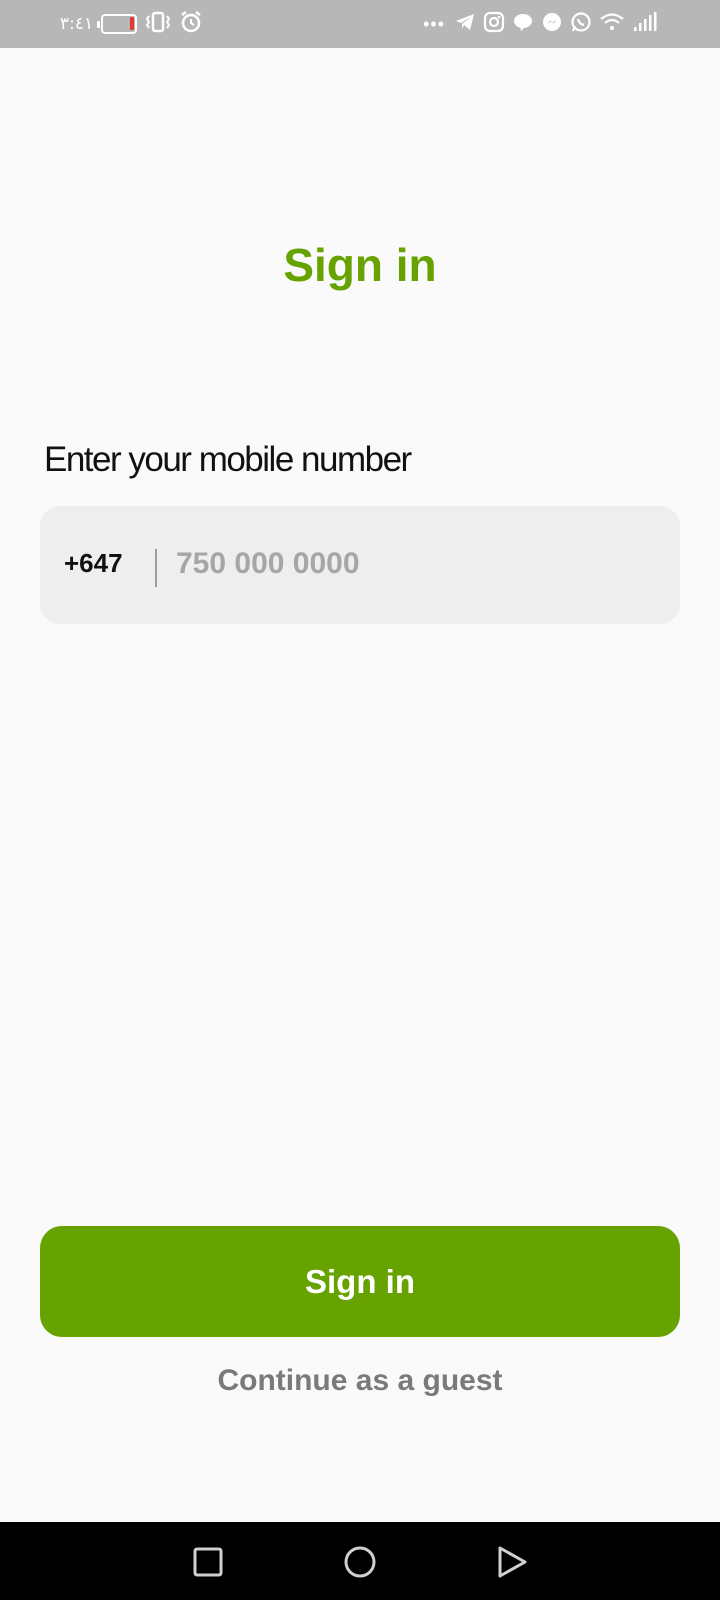 This screenshot has width=720, height=1600. I want to click on alarm-icon, so click(191, 24).